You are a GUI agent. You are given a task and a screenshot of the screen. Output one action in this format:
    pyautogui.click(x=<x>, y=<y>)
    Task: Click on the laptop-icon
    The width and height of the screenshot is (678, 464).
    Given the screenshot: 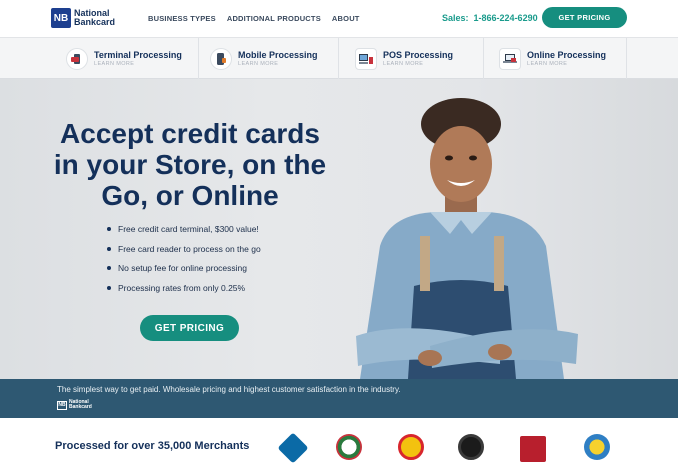 What is the action you would take?
    pyautogui.click(x=510, y=58)
    